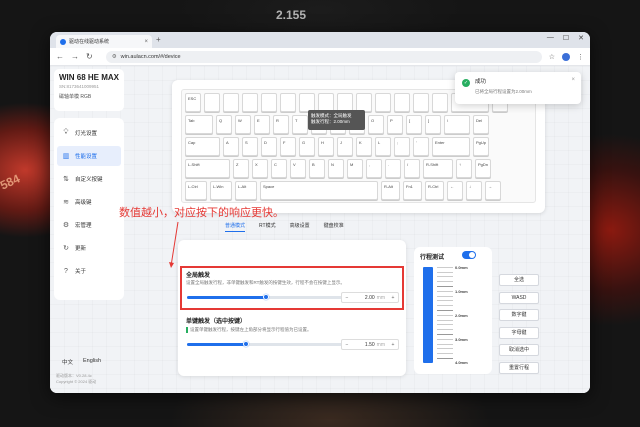 Image resolution: width=640 pixels, height=427 pixels. I want to click on key: ESC, so click(193, 102).